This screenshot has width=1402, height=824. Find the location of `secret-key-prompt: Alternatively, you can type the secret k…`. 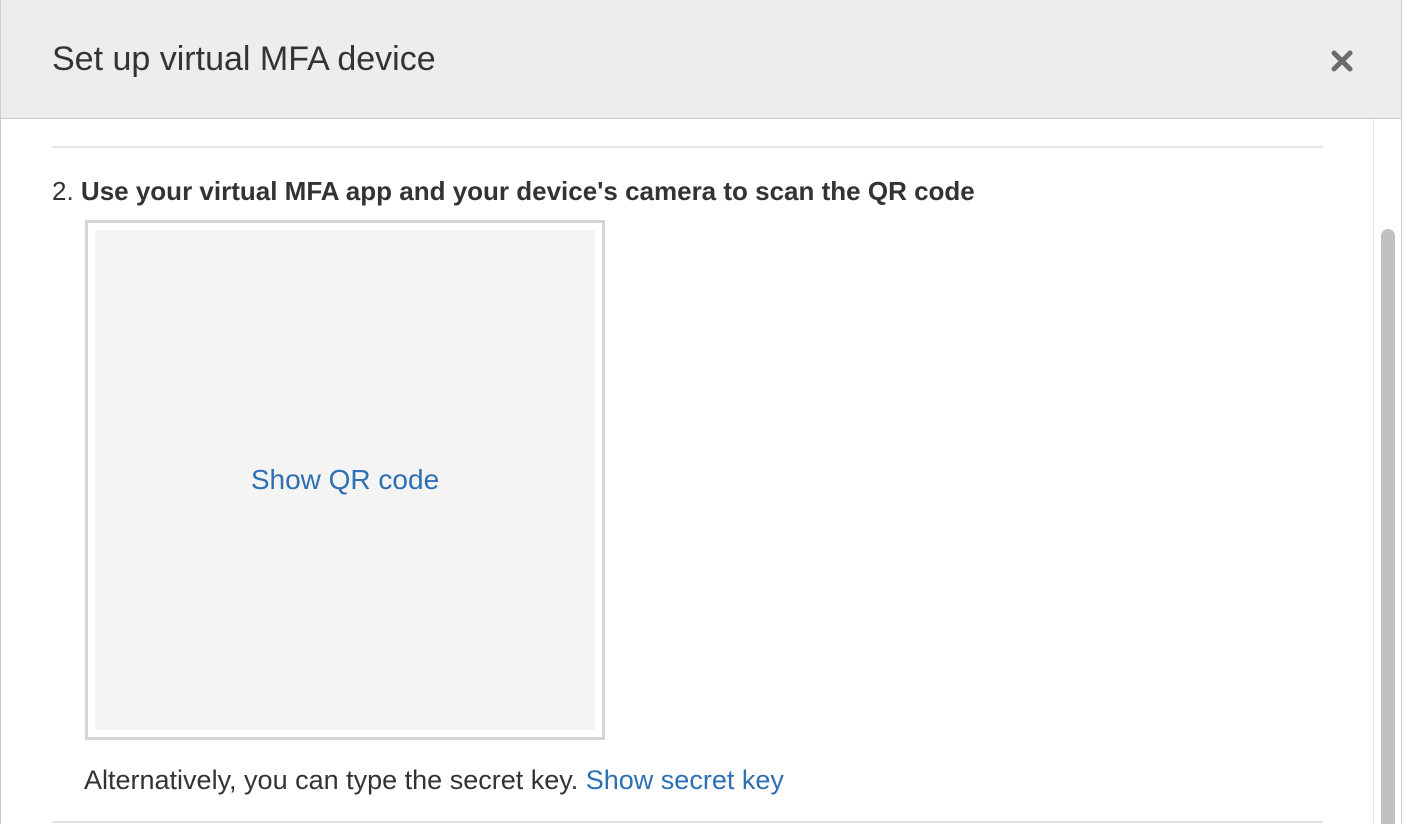

secret-key-prompt: Alternatively, you can type the secret k… is located at coordinates (331, 780).